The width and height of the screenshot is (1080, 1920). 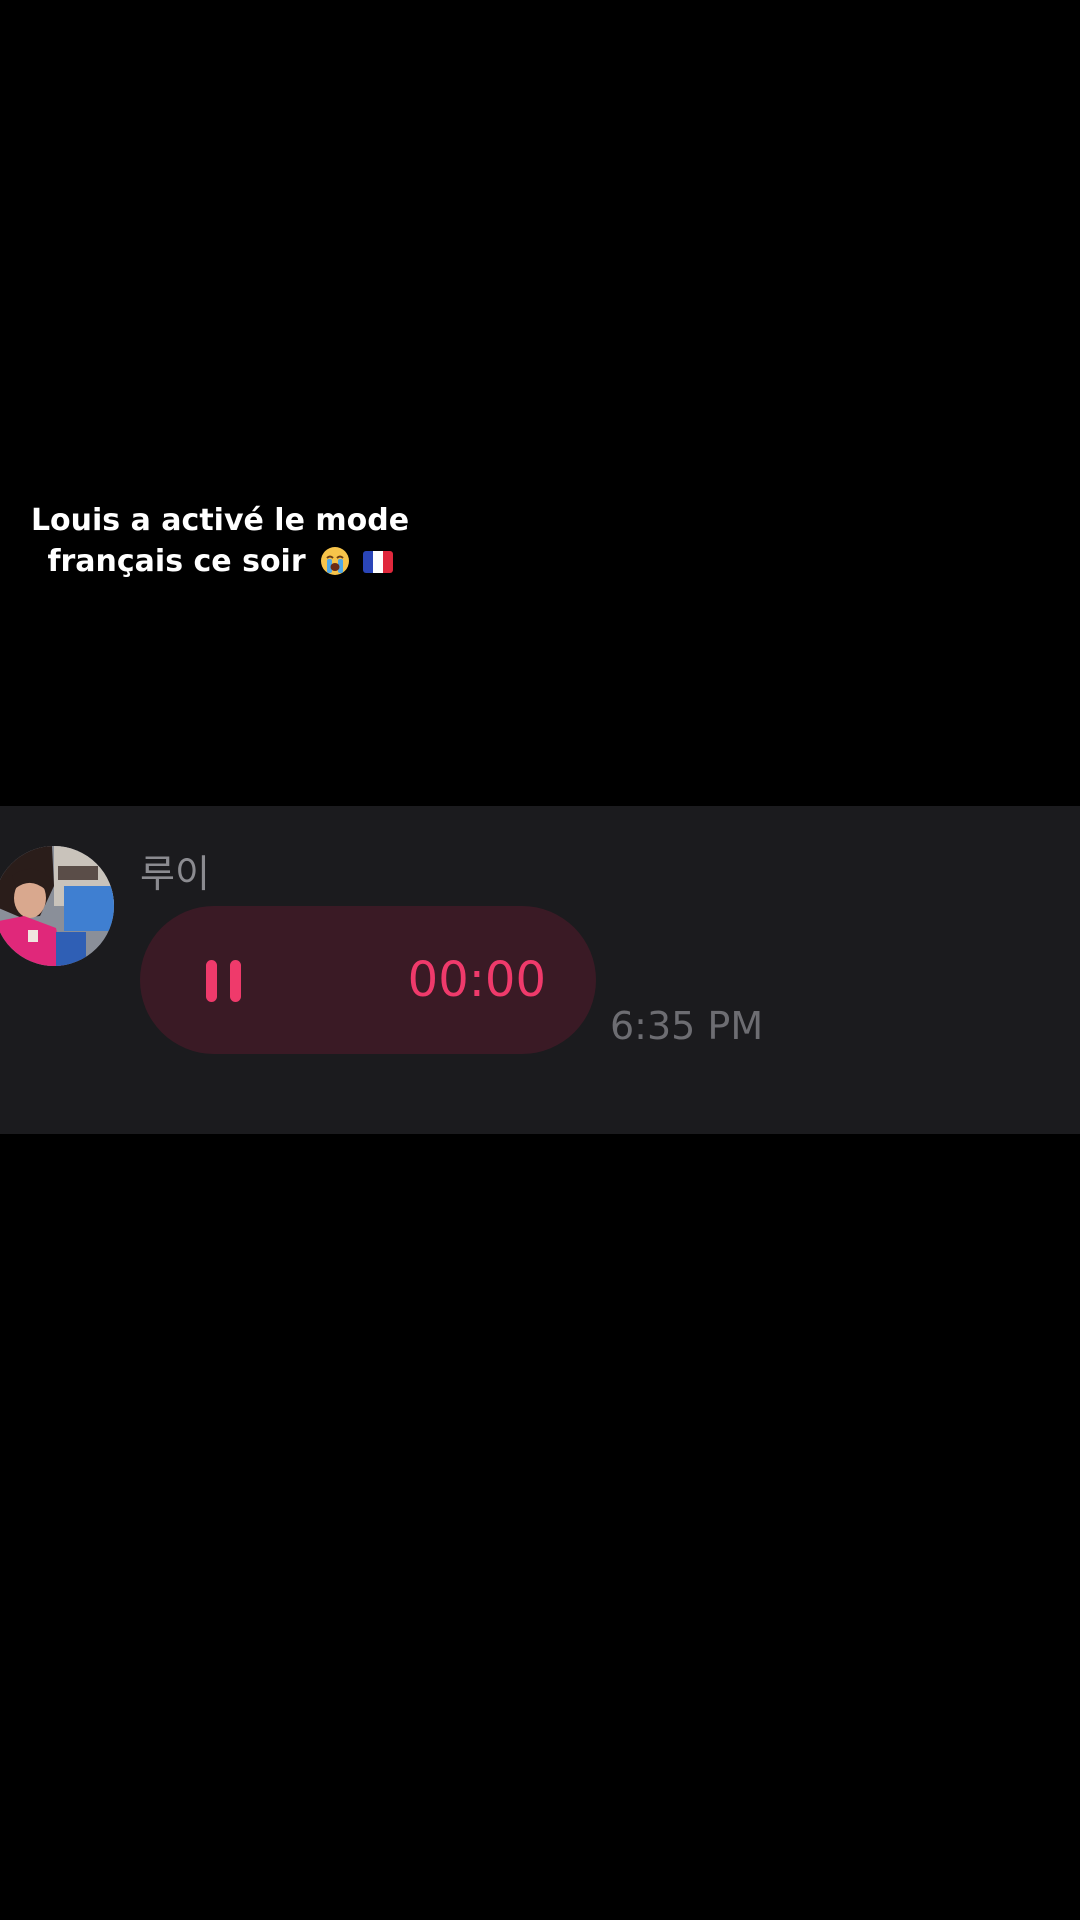 What do you see at coordinates (220, 520) in the screenshot?
I see `caption-line-1: Louis a activé le mode` at bounding box center [220, 520].